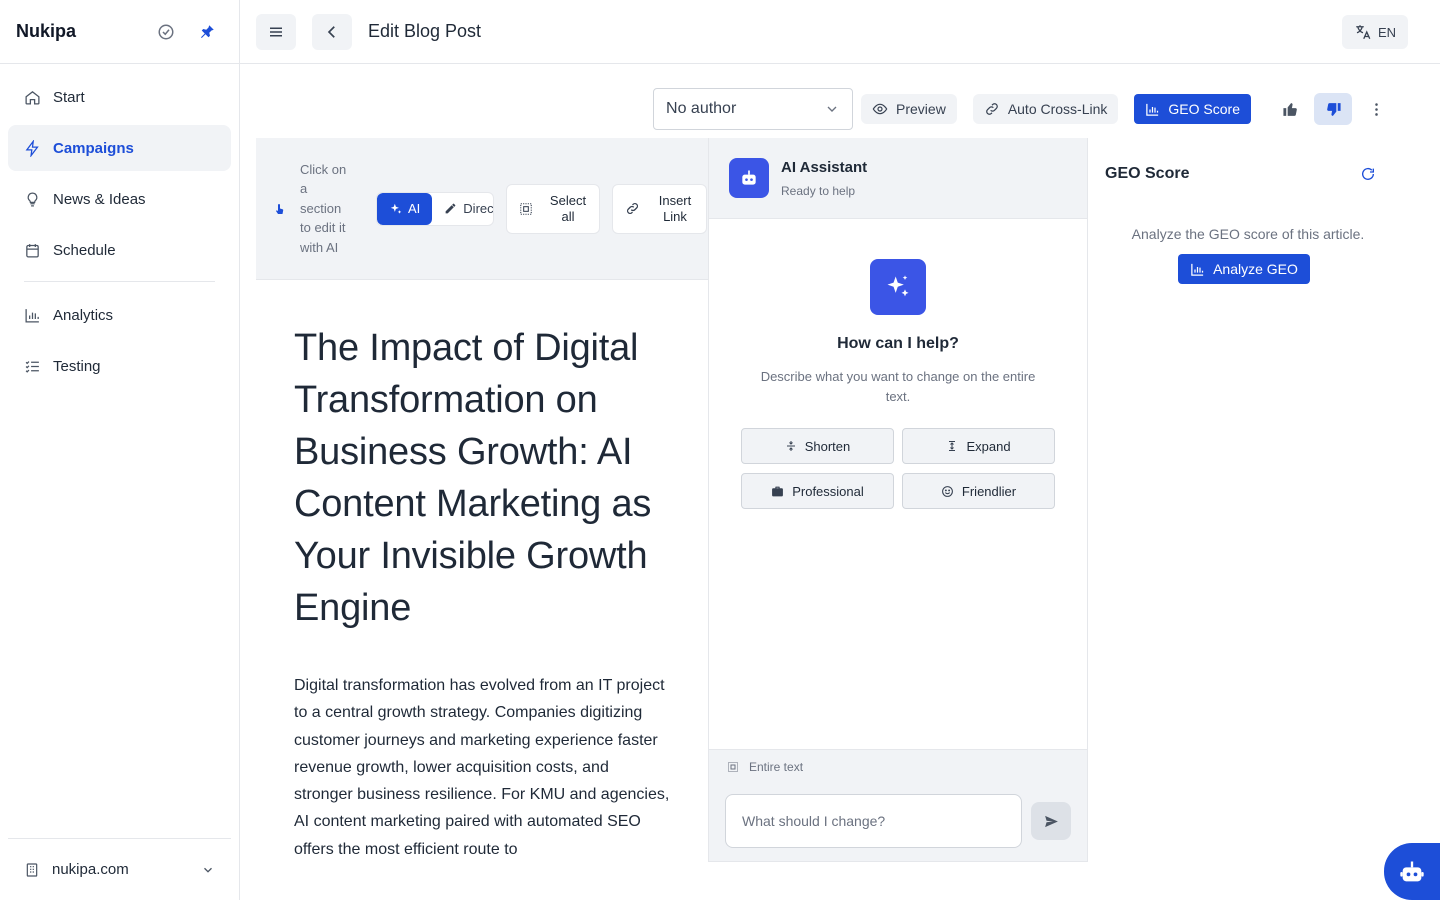  I want to click on assistant-header: AI Assistant Ready to help, so click(898, 178).